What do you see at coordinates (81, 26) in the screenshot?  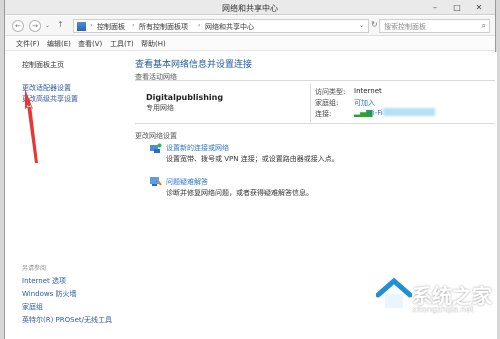 I see `control-panel-icon` at bounding box center [81, 26].